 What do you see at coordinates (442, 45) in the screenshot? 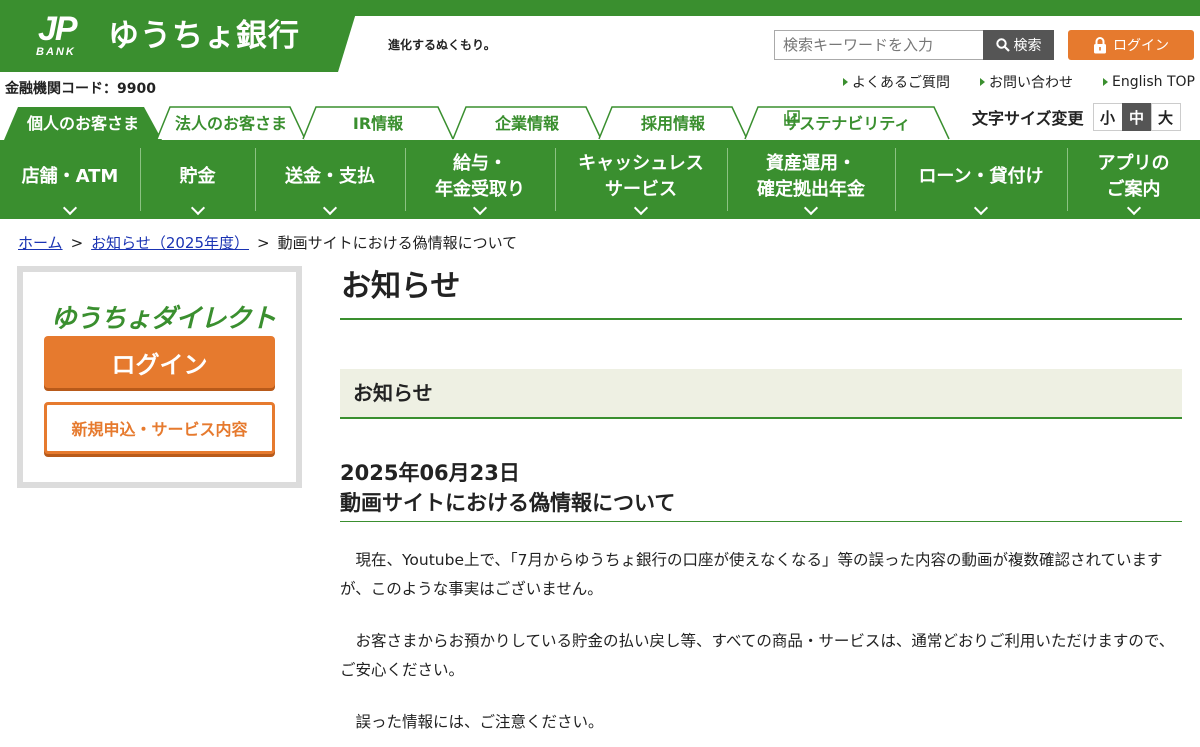
I see `tagline: 進化するぬくもり。` at bounding box center [442, 45].